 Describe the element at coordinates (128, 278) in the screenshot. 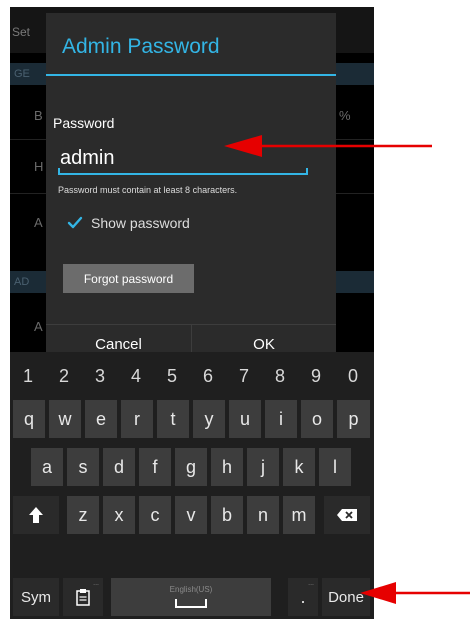

I see `forgot-password-button: Forgot password` at that location.